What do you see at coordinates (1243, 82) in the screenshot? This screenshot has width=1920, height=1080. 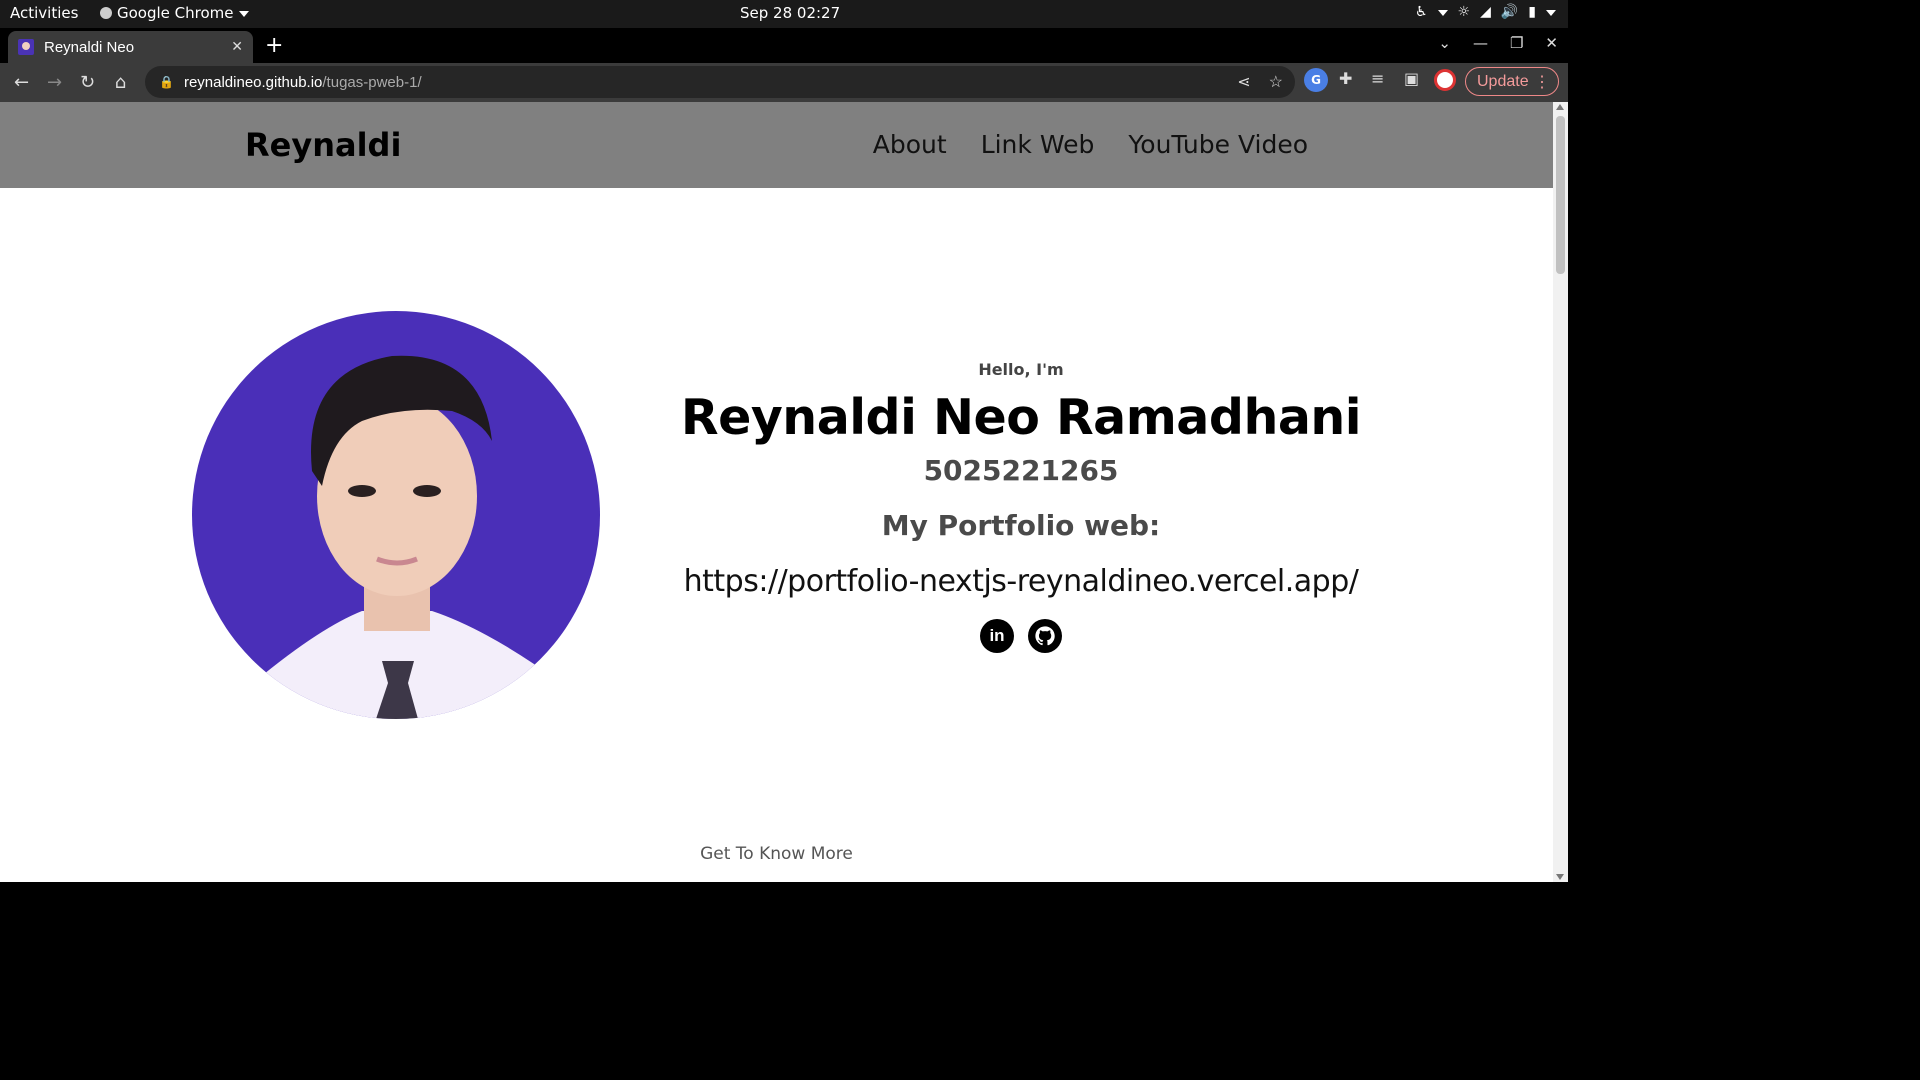 I see `share-icon: ⋖` at bounding box center [1243, 82].